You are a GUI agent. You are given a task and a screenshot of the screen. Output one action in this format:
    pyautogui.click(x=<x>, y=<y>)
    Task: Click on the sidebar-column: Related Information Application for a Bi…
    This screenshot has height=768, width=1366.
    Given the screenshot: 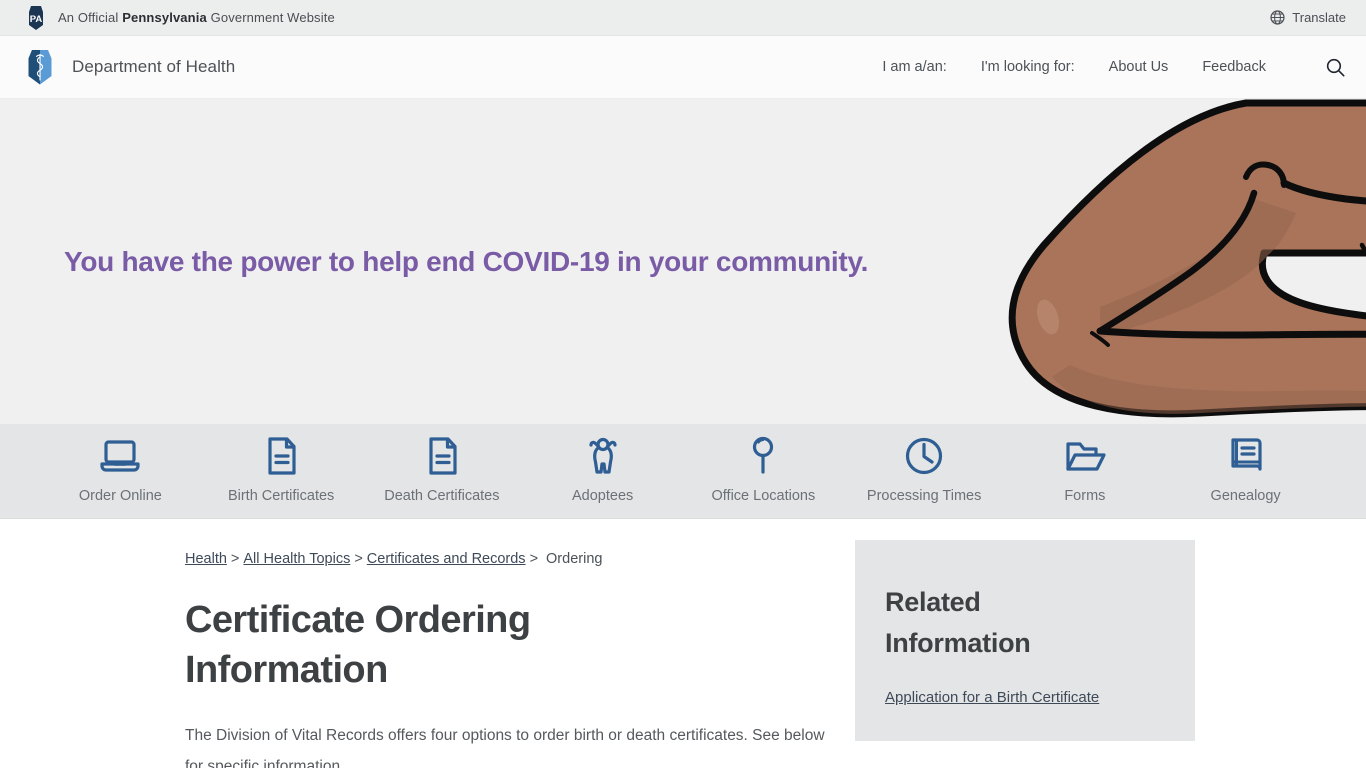 What is the action you would take?
    pyautogui.click(x=1025, y=643)
    